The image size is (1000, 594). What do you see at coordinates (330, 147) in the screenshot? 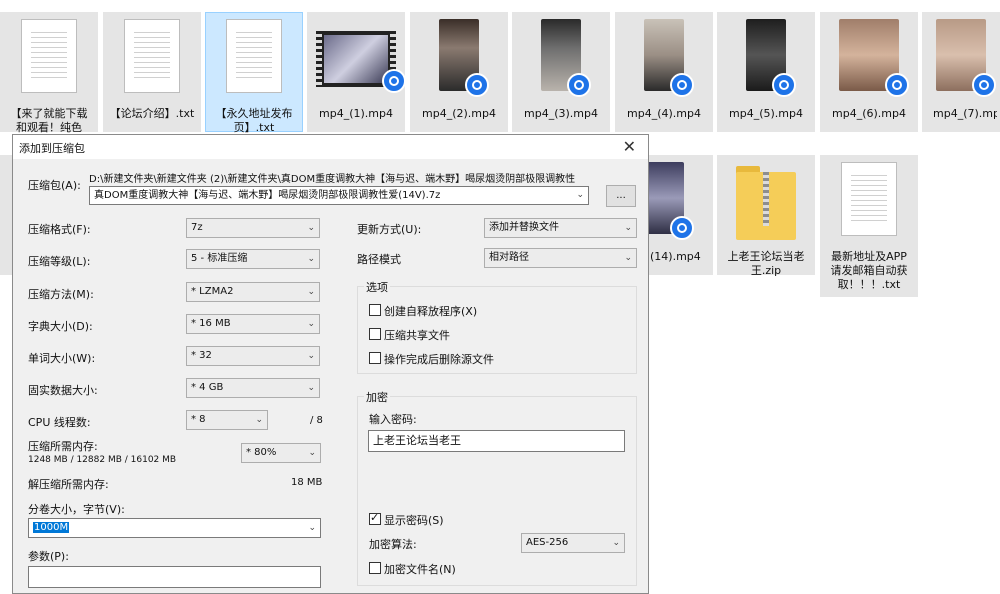
I see `dialog-titlebar: 添加到压缩包 ✕` at bounding box center [330, 147].